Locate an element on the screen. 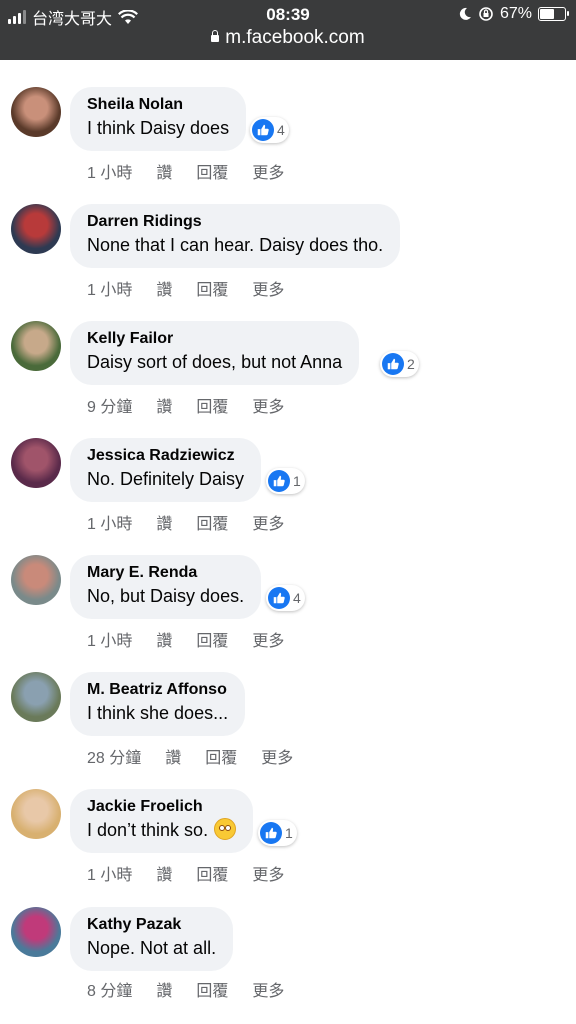 This screenshot has height=1024, width=576. commenter-name: Sheila Nolan is located at coordinates (158, 105).